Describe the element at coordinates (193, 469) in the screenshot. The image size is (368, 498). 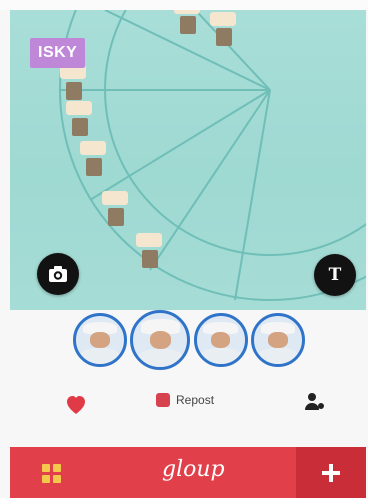
I see `brand-logo: gloup` at that location.